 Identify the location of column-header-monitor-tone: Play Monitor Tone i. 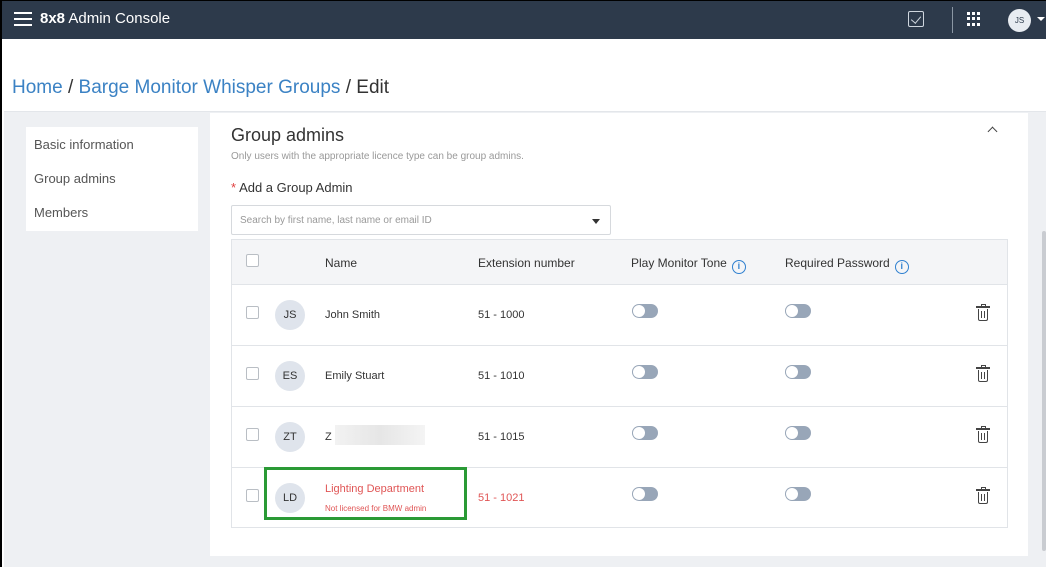
(688, 265).